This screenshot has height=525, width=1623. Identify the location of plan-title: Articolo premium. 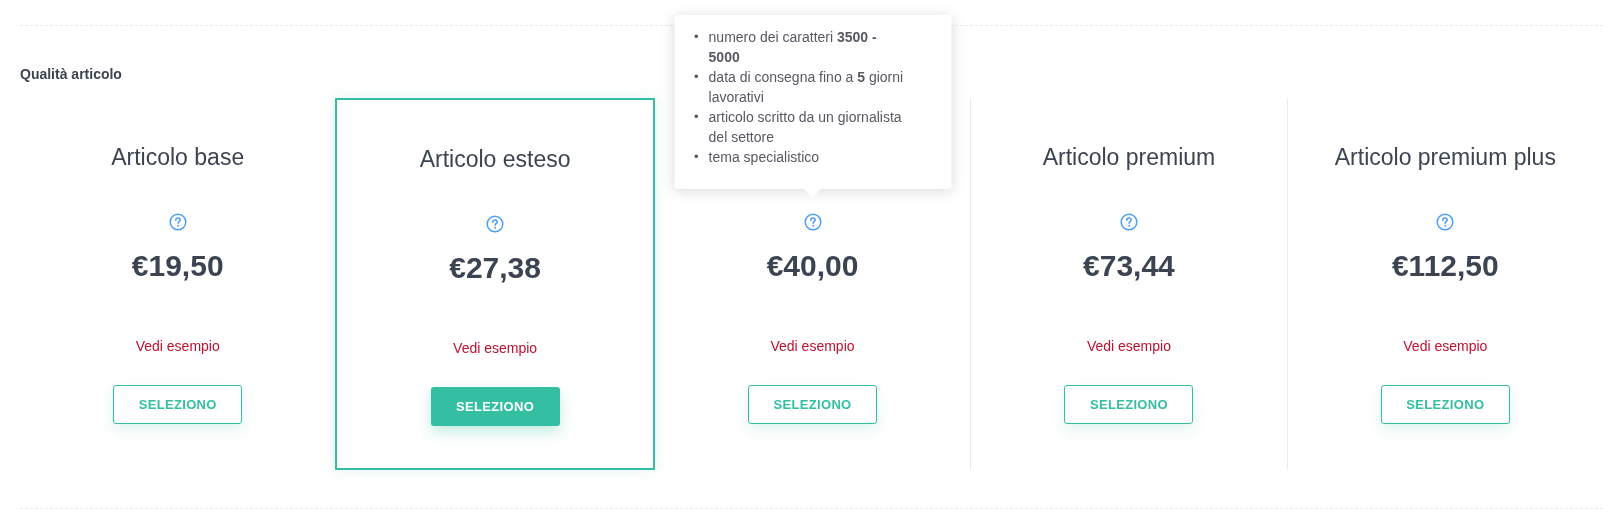
(1129, 157).